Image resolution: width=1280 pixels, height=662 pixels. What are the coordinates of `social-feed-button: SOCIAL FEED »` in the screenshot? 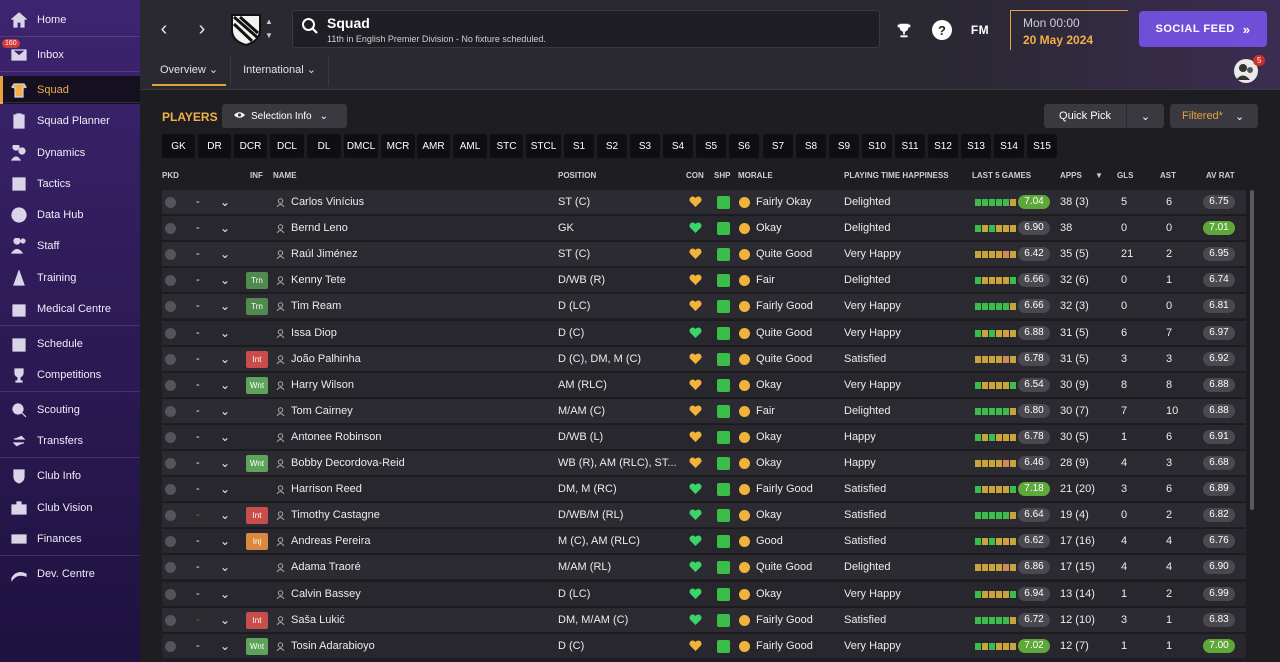 It's located at (1203, 29).